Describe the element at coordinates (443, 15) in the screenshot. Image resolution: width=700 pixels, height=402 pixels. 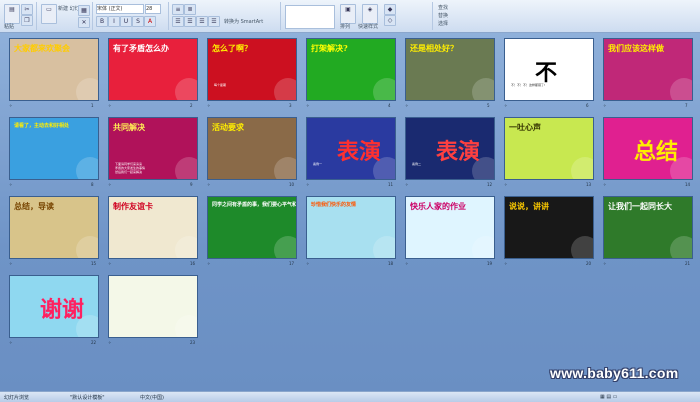
I see `replace-button: 替换` at that location.